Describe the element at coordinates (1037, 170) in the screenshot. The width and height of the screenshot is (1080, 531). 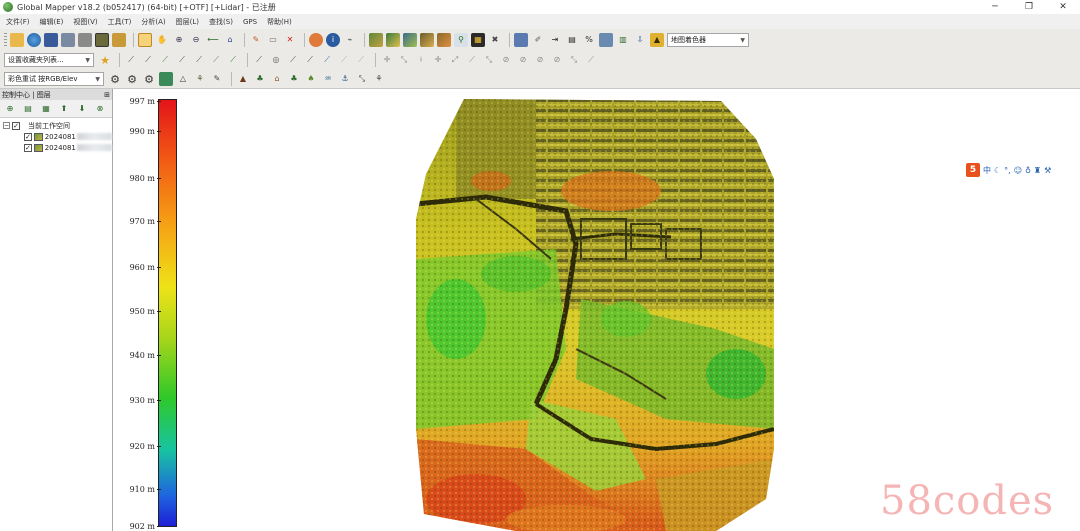
I see `shirt-icon: ♜` at that location.